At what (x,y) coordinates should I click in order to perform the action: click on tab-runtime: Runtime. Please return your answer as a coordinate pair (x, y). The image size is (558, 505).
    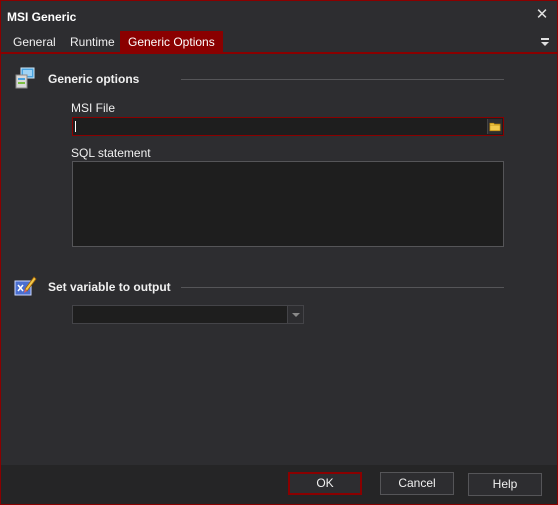
    Looking at the image, I should click on (92, 42).